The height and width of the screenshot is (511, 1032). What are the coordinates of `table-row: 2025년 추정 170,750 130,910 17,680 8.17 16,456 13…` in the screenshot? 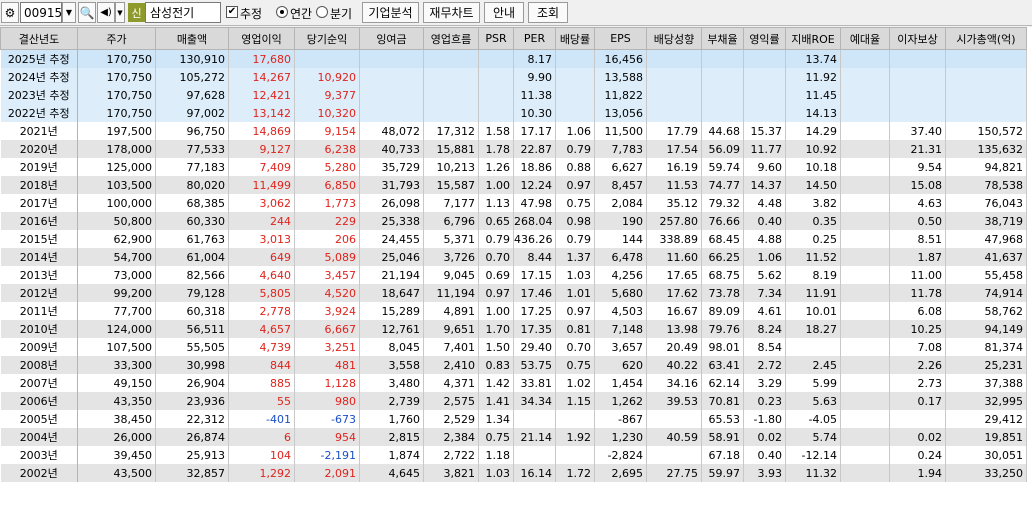 It's located at (513, 58).